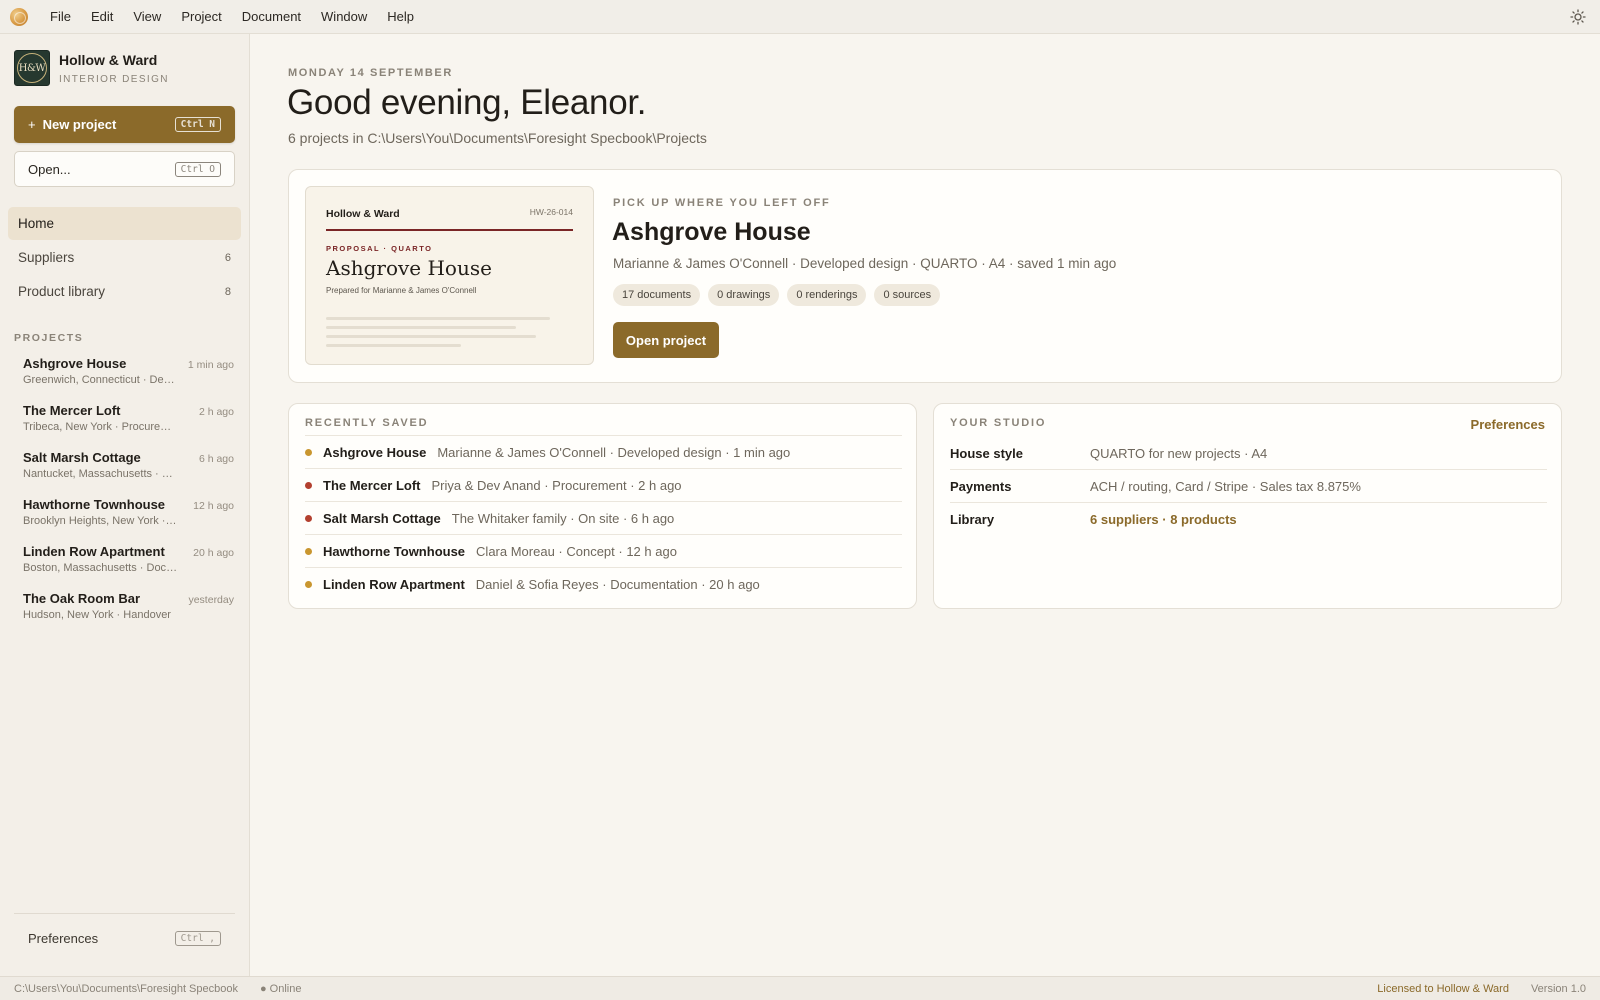  I want to click on drawings-chip: 0 drawings, so click(744, 295).